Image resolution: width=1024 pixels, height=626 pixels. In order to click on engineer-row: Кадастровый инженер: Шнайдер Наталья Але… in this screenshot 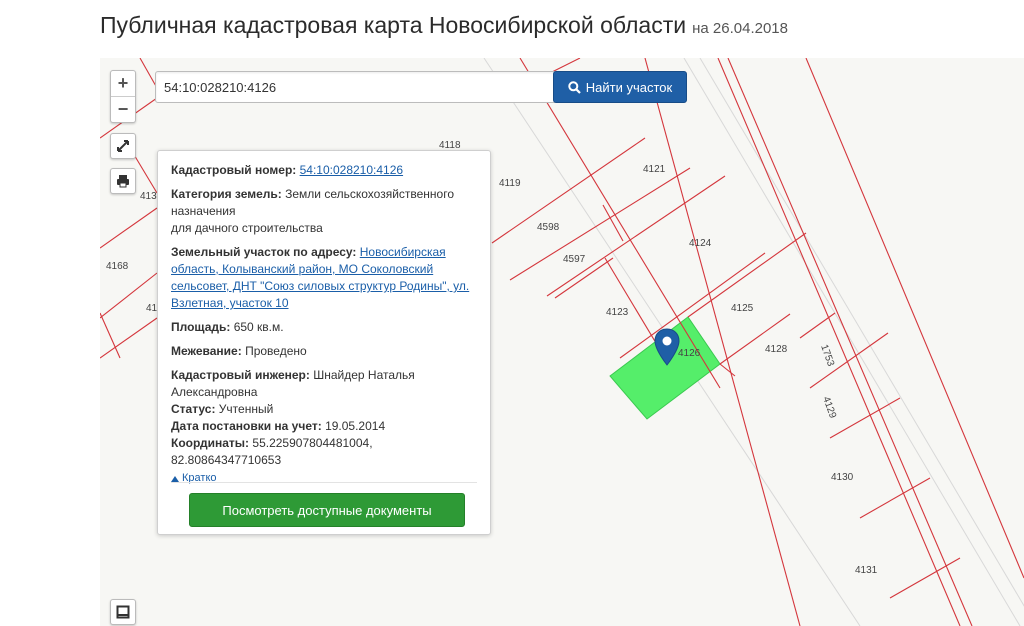, I will do `click(324, 384)`.